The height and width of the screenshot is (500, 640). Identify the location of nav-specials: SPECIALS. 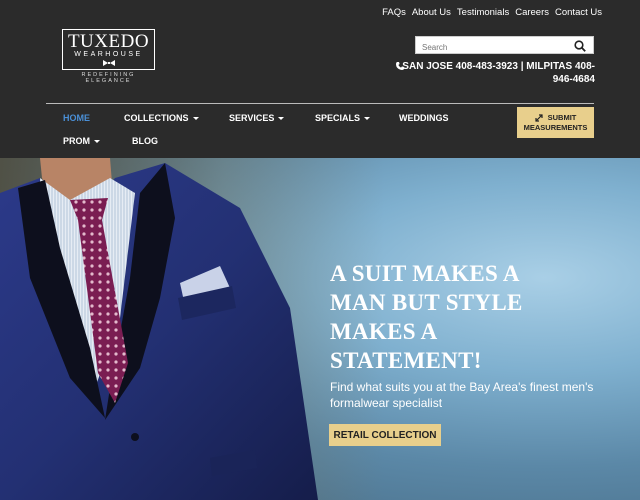
(343, 118).